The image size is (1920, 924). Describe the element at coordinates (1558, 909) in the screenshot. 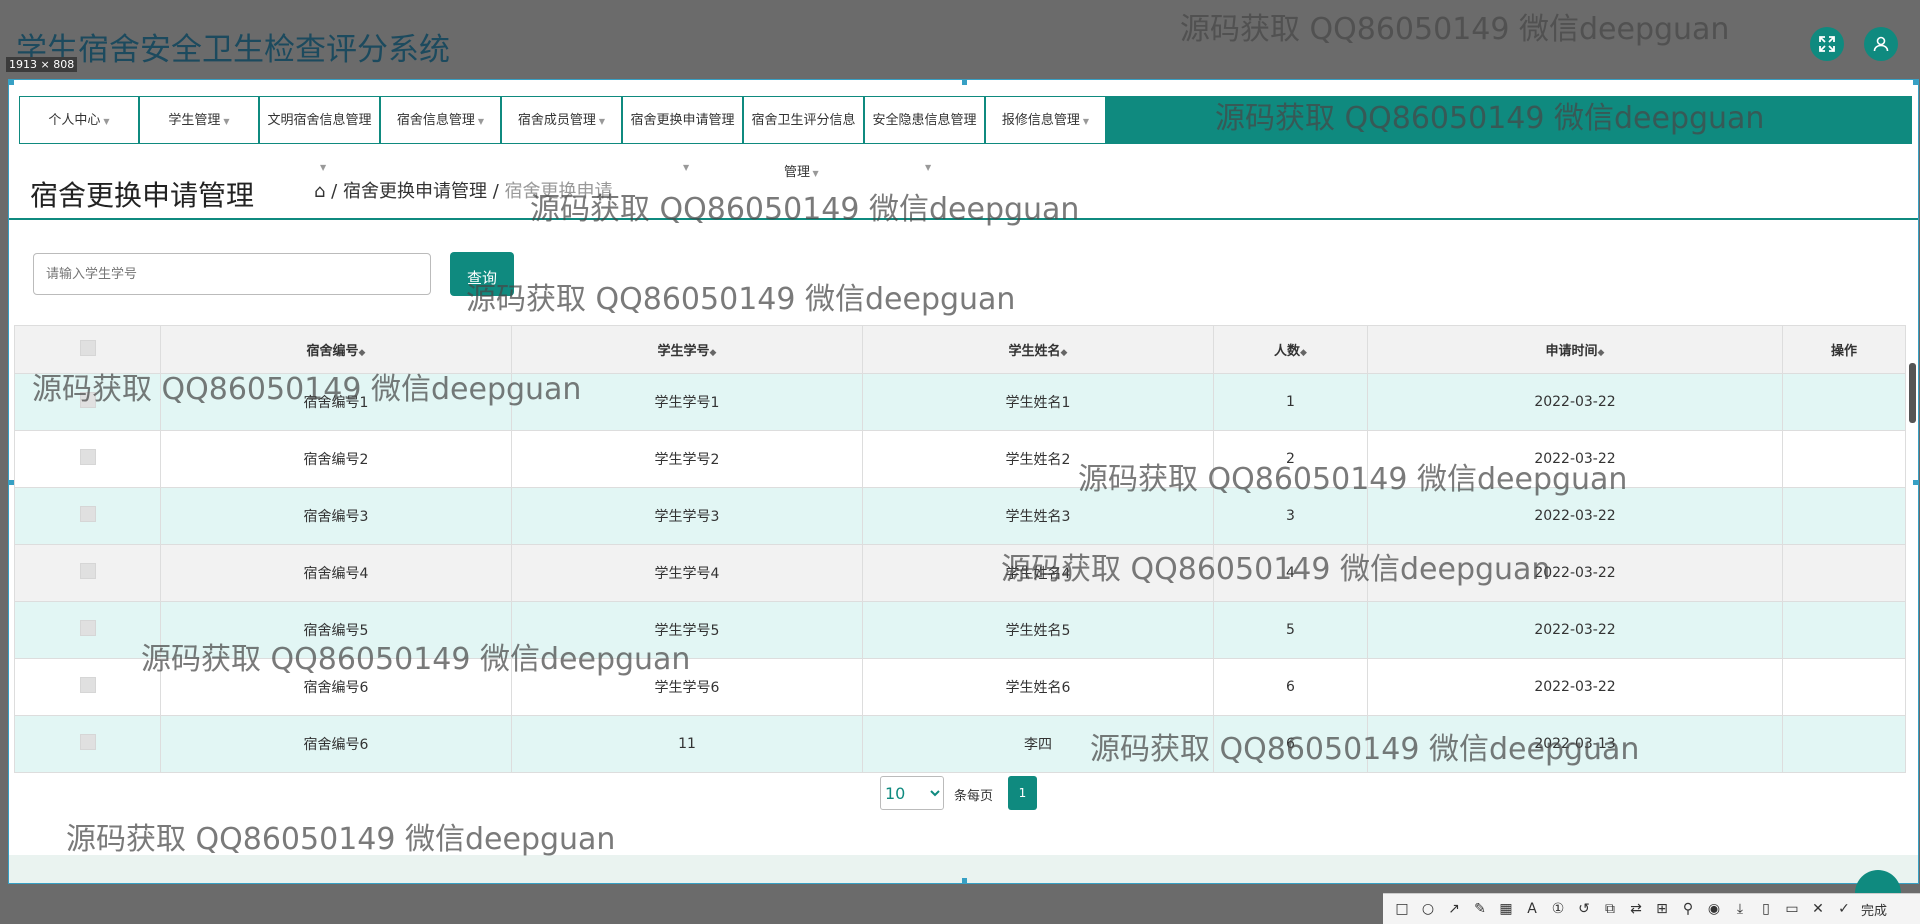

I see `number-tool-icon: ①` at that location.